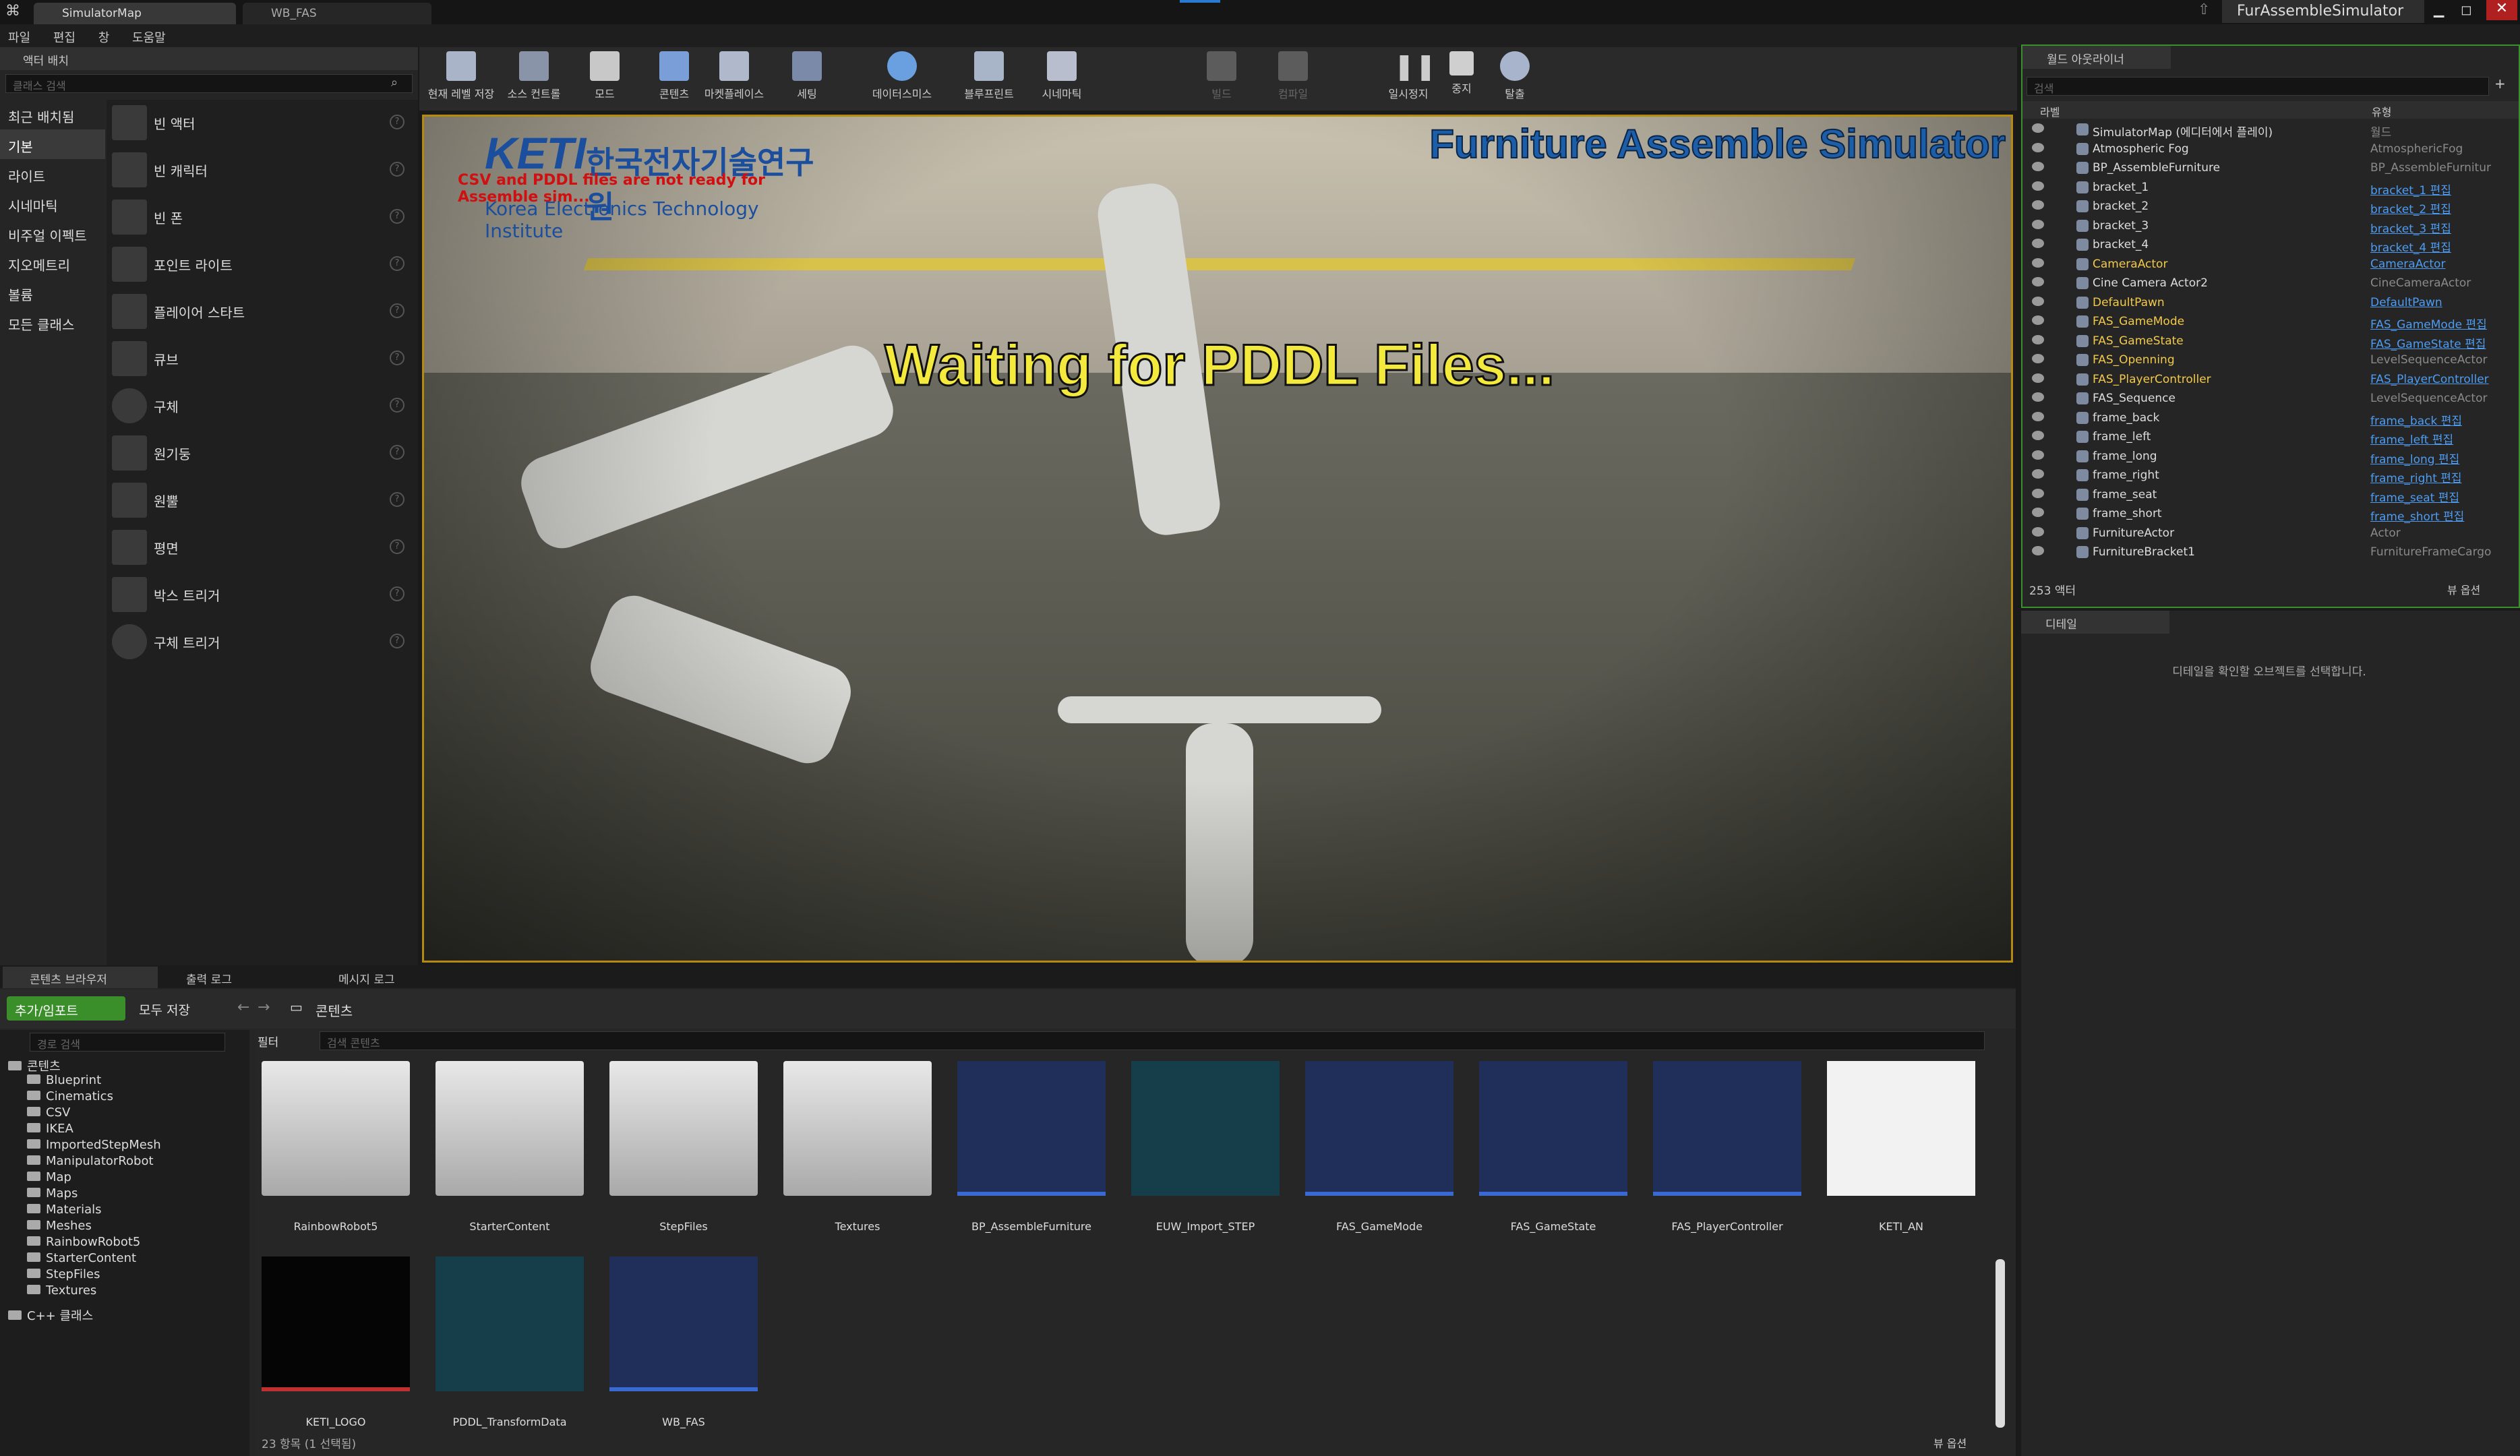  I want to click on outliner-row: bracket_4 bracket_4 편집, so click(2265, 245).